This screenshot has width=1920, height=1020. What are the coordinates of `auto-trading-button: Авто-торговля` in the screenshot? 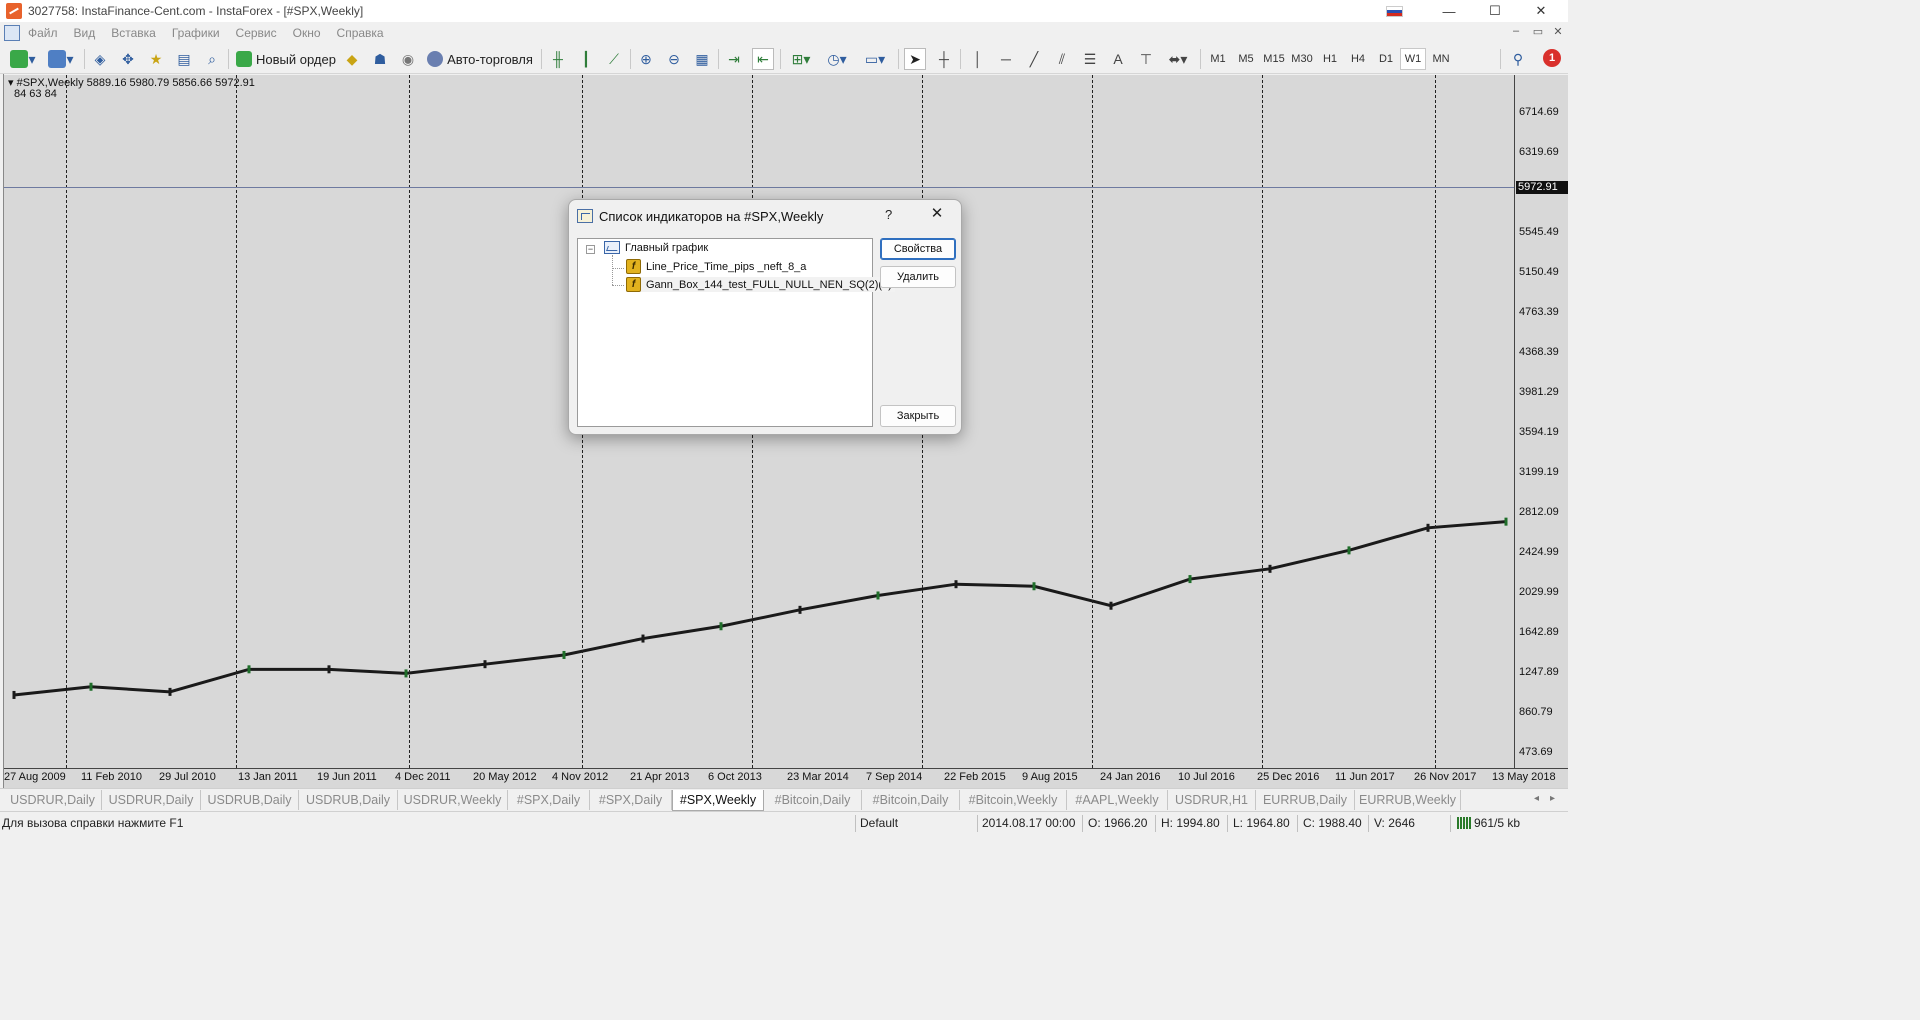 It's located at (480, 59).